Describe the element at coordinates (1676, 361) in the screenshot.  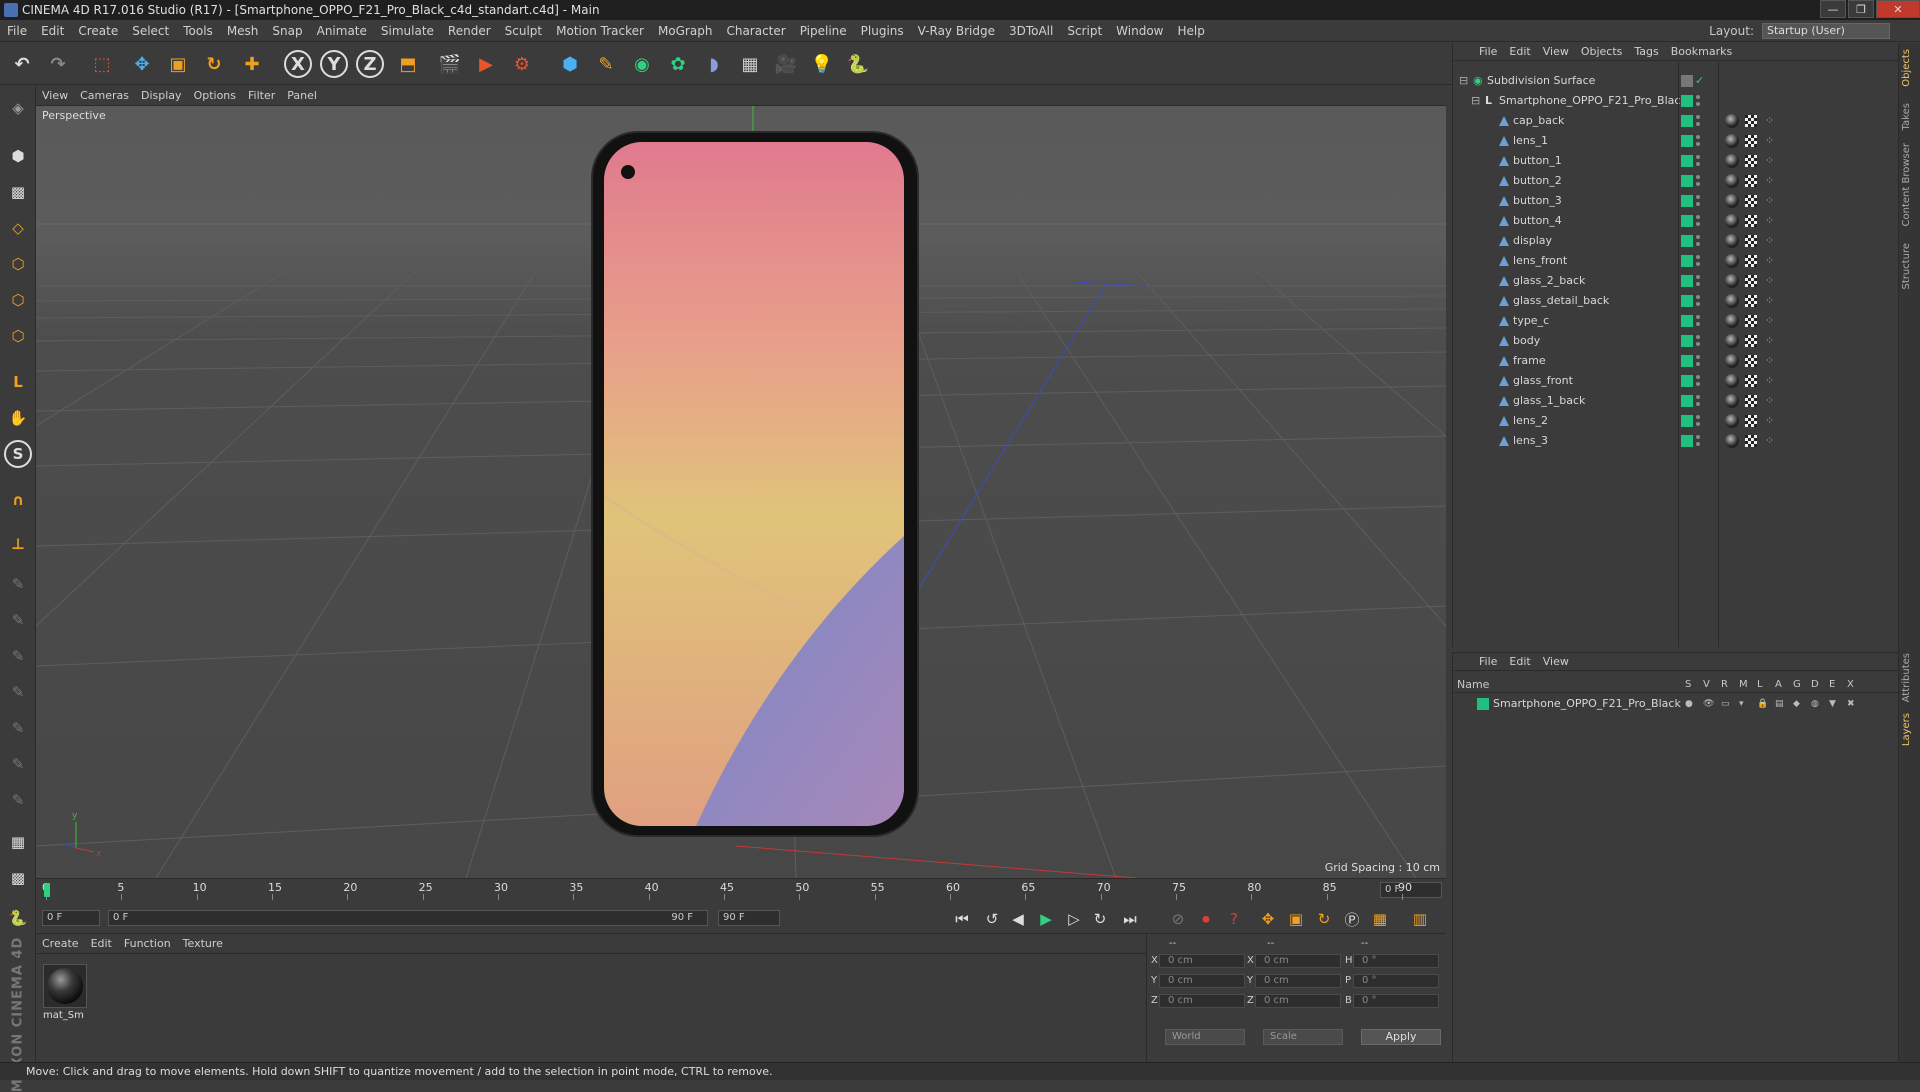
I see `object-row-frame: frame ⁘` at that location.